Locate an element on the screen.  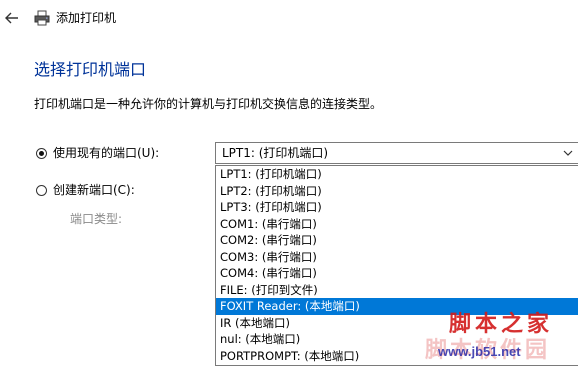
create-new-port-label: 创建新端口(C): is located at coordinates (94, 190).